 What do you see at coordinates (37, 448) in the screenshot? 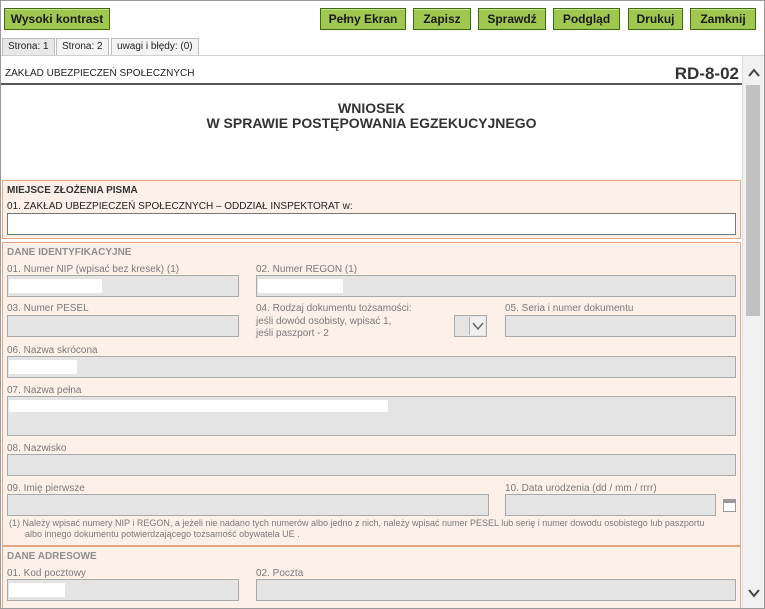
I see `surname-label: 08. Nazwisko` at bounding box center [37, 448].